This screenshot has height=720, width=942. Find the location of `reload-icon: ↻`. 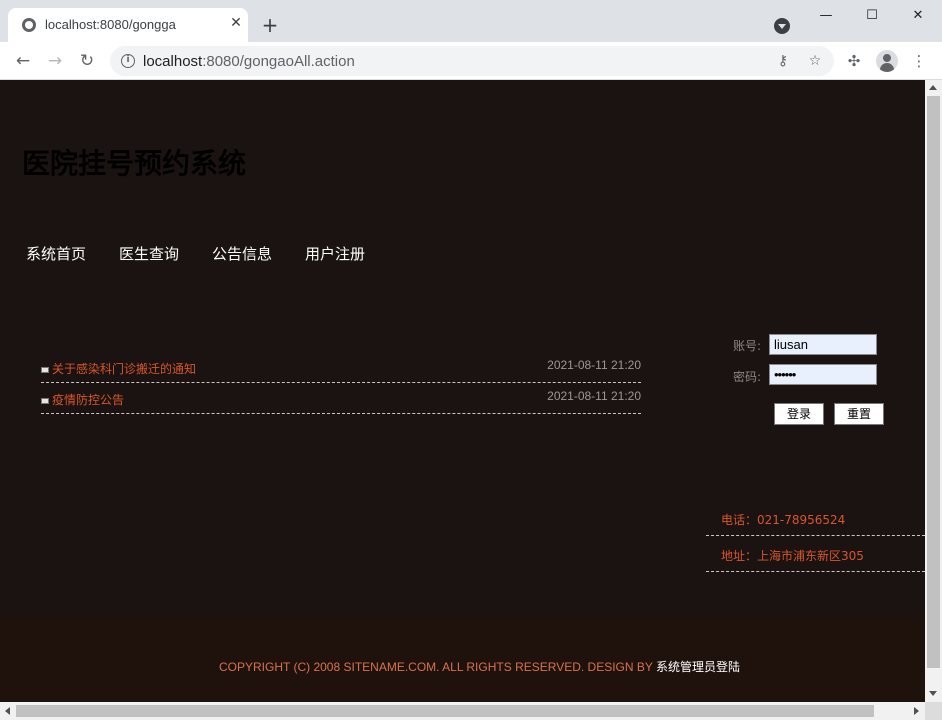

reload-icon: ↻ is located at coordinates (87, 61).